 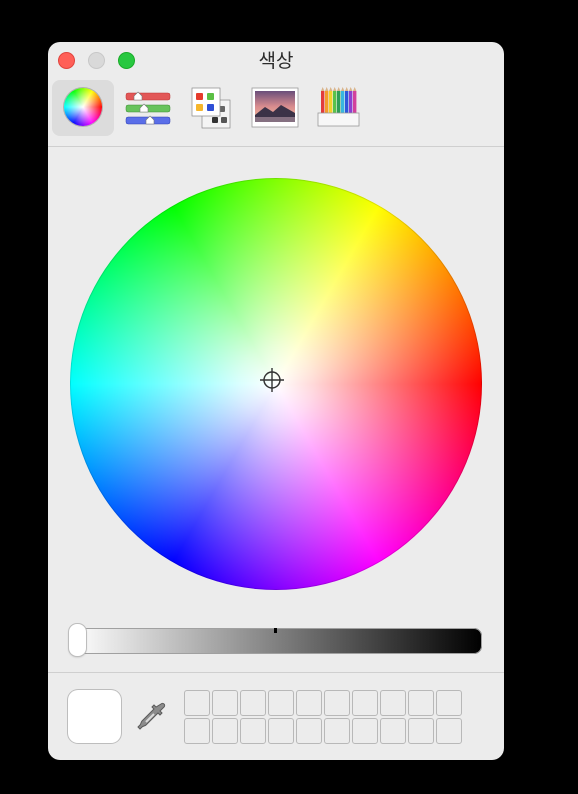 I want to click on pencils-icon, so click(x=338, y=107).